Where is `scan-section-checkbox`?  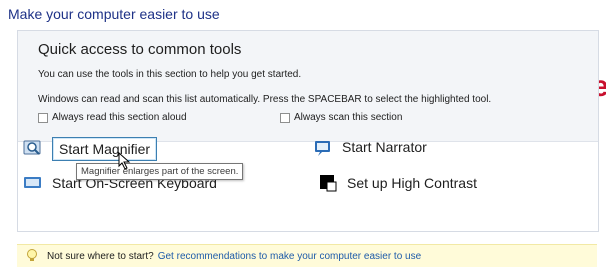
scan-section-checkbox is located at coordinates (285, 117).